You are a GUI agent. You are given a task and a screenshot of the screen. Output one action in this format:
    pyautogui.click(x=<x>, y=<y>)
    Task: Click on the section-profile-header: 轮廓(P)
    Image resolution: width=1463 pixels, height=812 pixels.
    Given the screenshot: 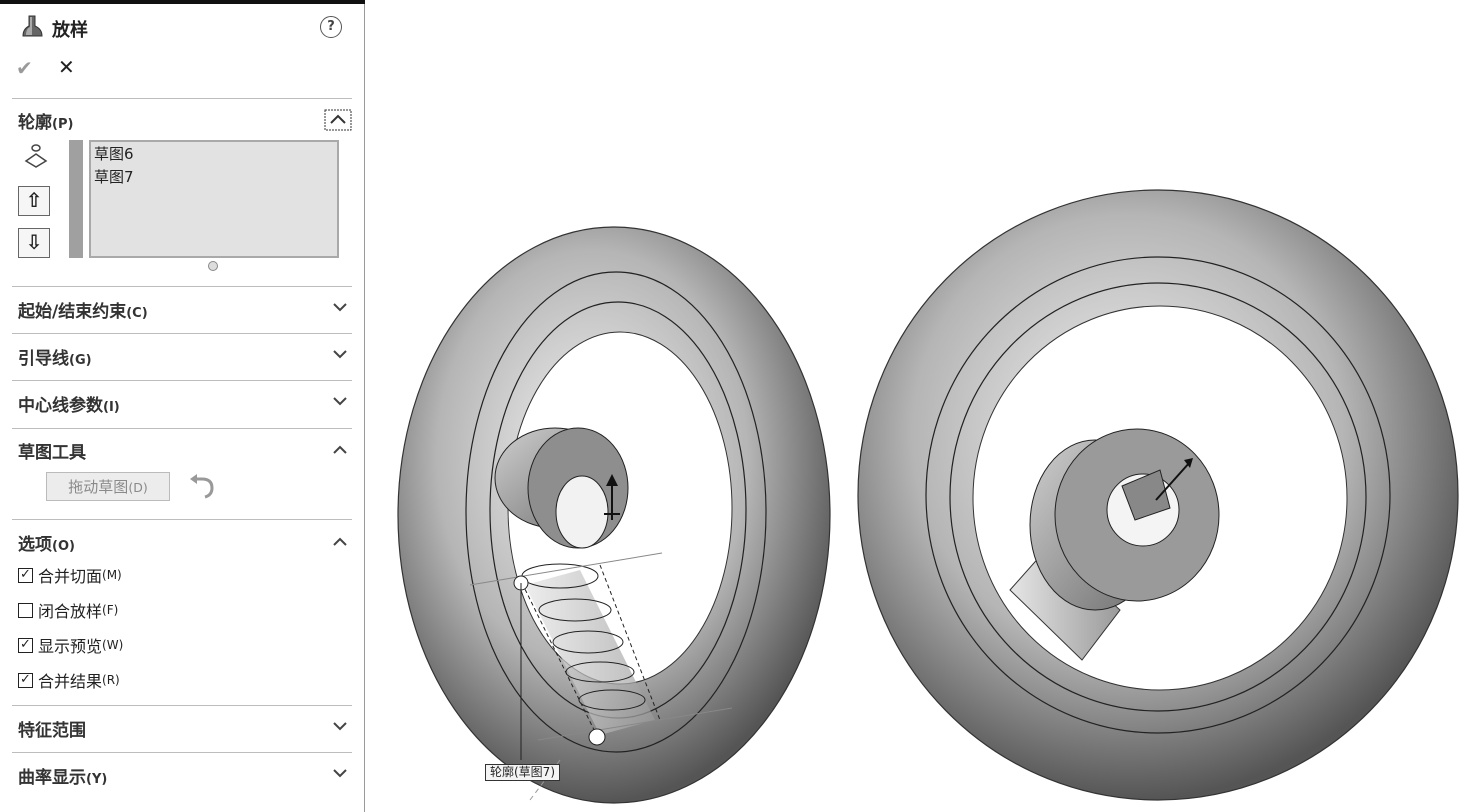 What is the action you would take?
    pyautogui.click(x=45, y=120)
    